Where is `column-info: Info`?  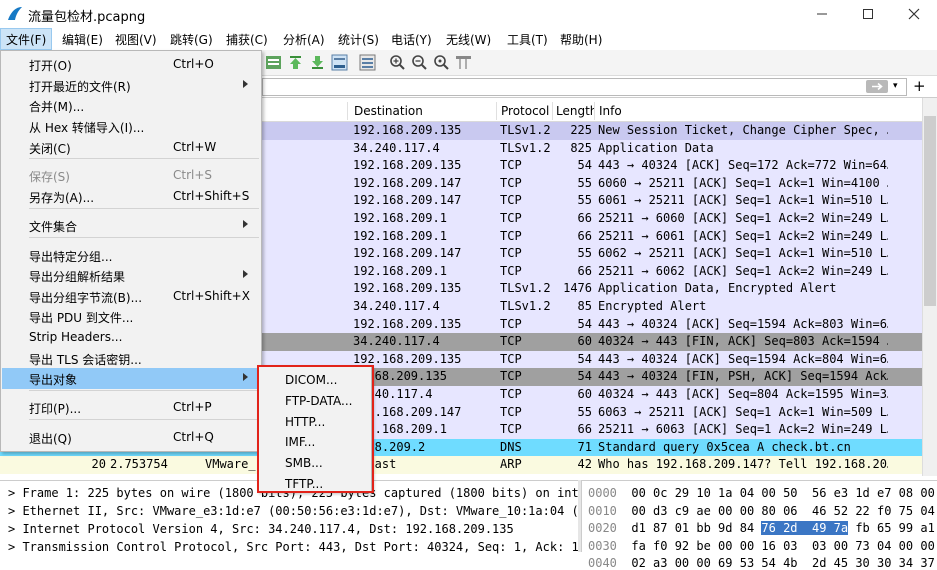 column-info: Info is located at coordinates (610, 111).